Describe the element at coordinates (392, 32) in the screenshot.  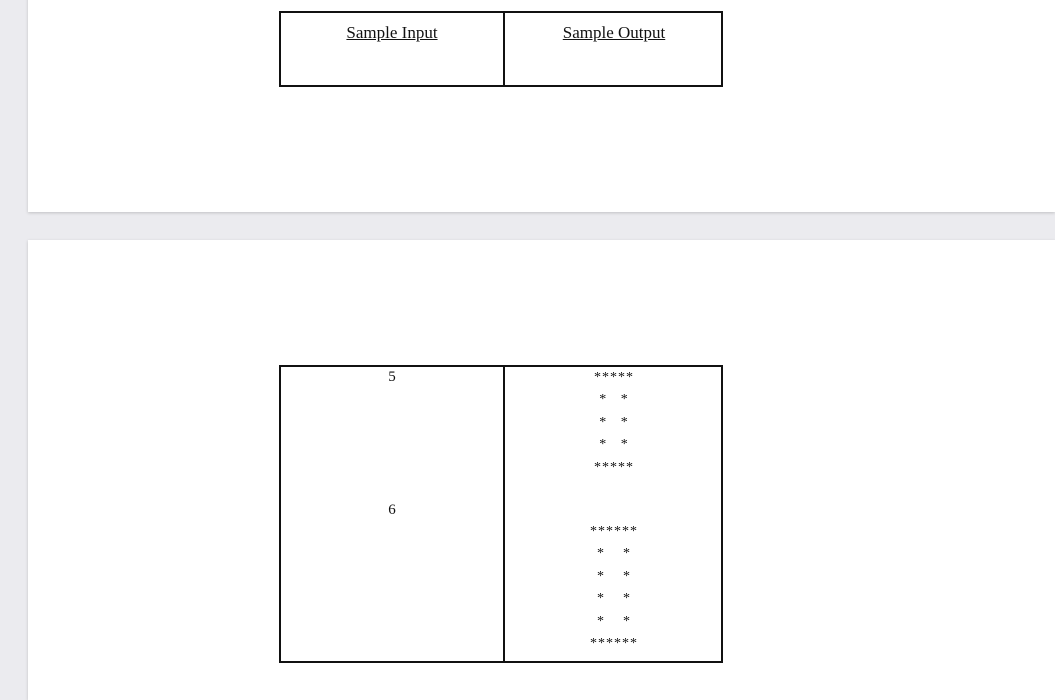
I see `input-header: Sample Input` at that location.